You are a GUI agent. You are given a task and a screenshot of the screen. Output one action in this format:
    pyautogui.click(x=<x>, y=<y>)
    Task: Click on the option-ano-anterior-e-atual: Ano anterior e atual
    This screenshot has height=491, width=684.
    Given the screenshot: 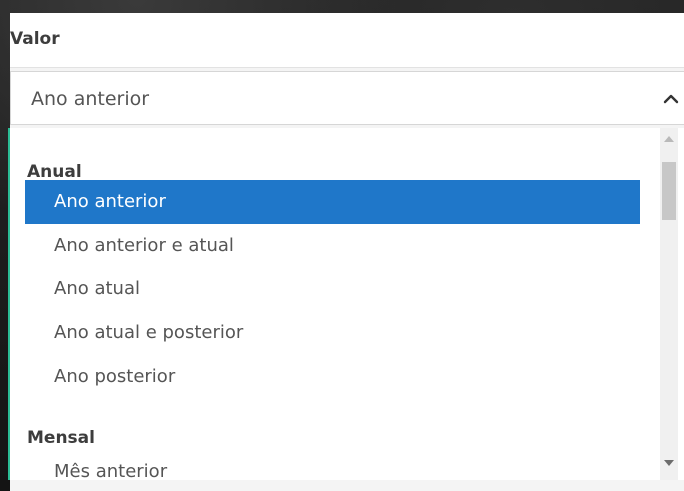 What is the action you would take?
    pyautogui.click(x=332, y=246)
    